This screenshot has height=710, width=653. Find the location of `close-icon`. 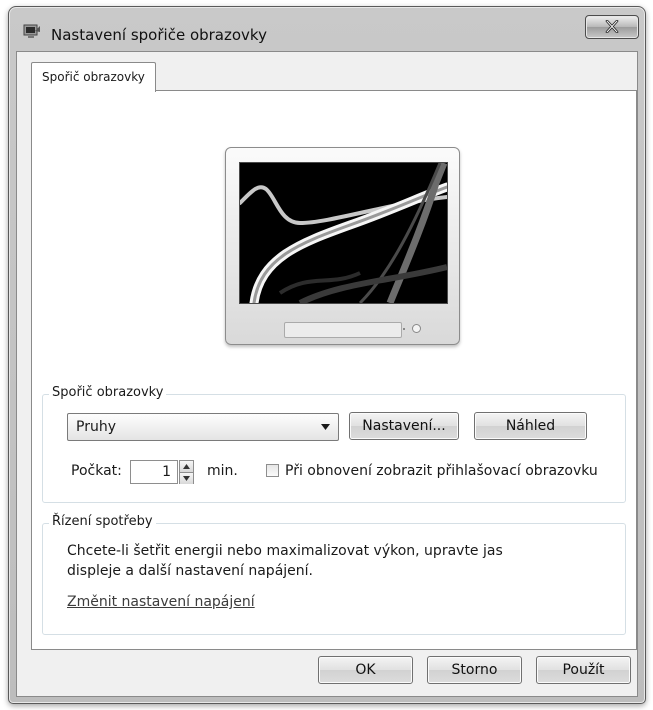

close-icon is located at coordinates (612, 26).